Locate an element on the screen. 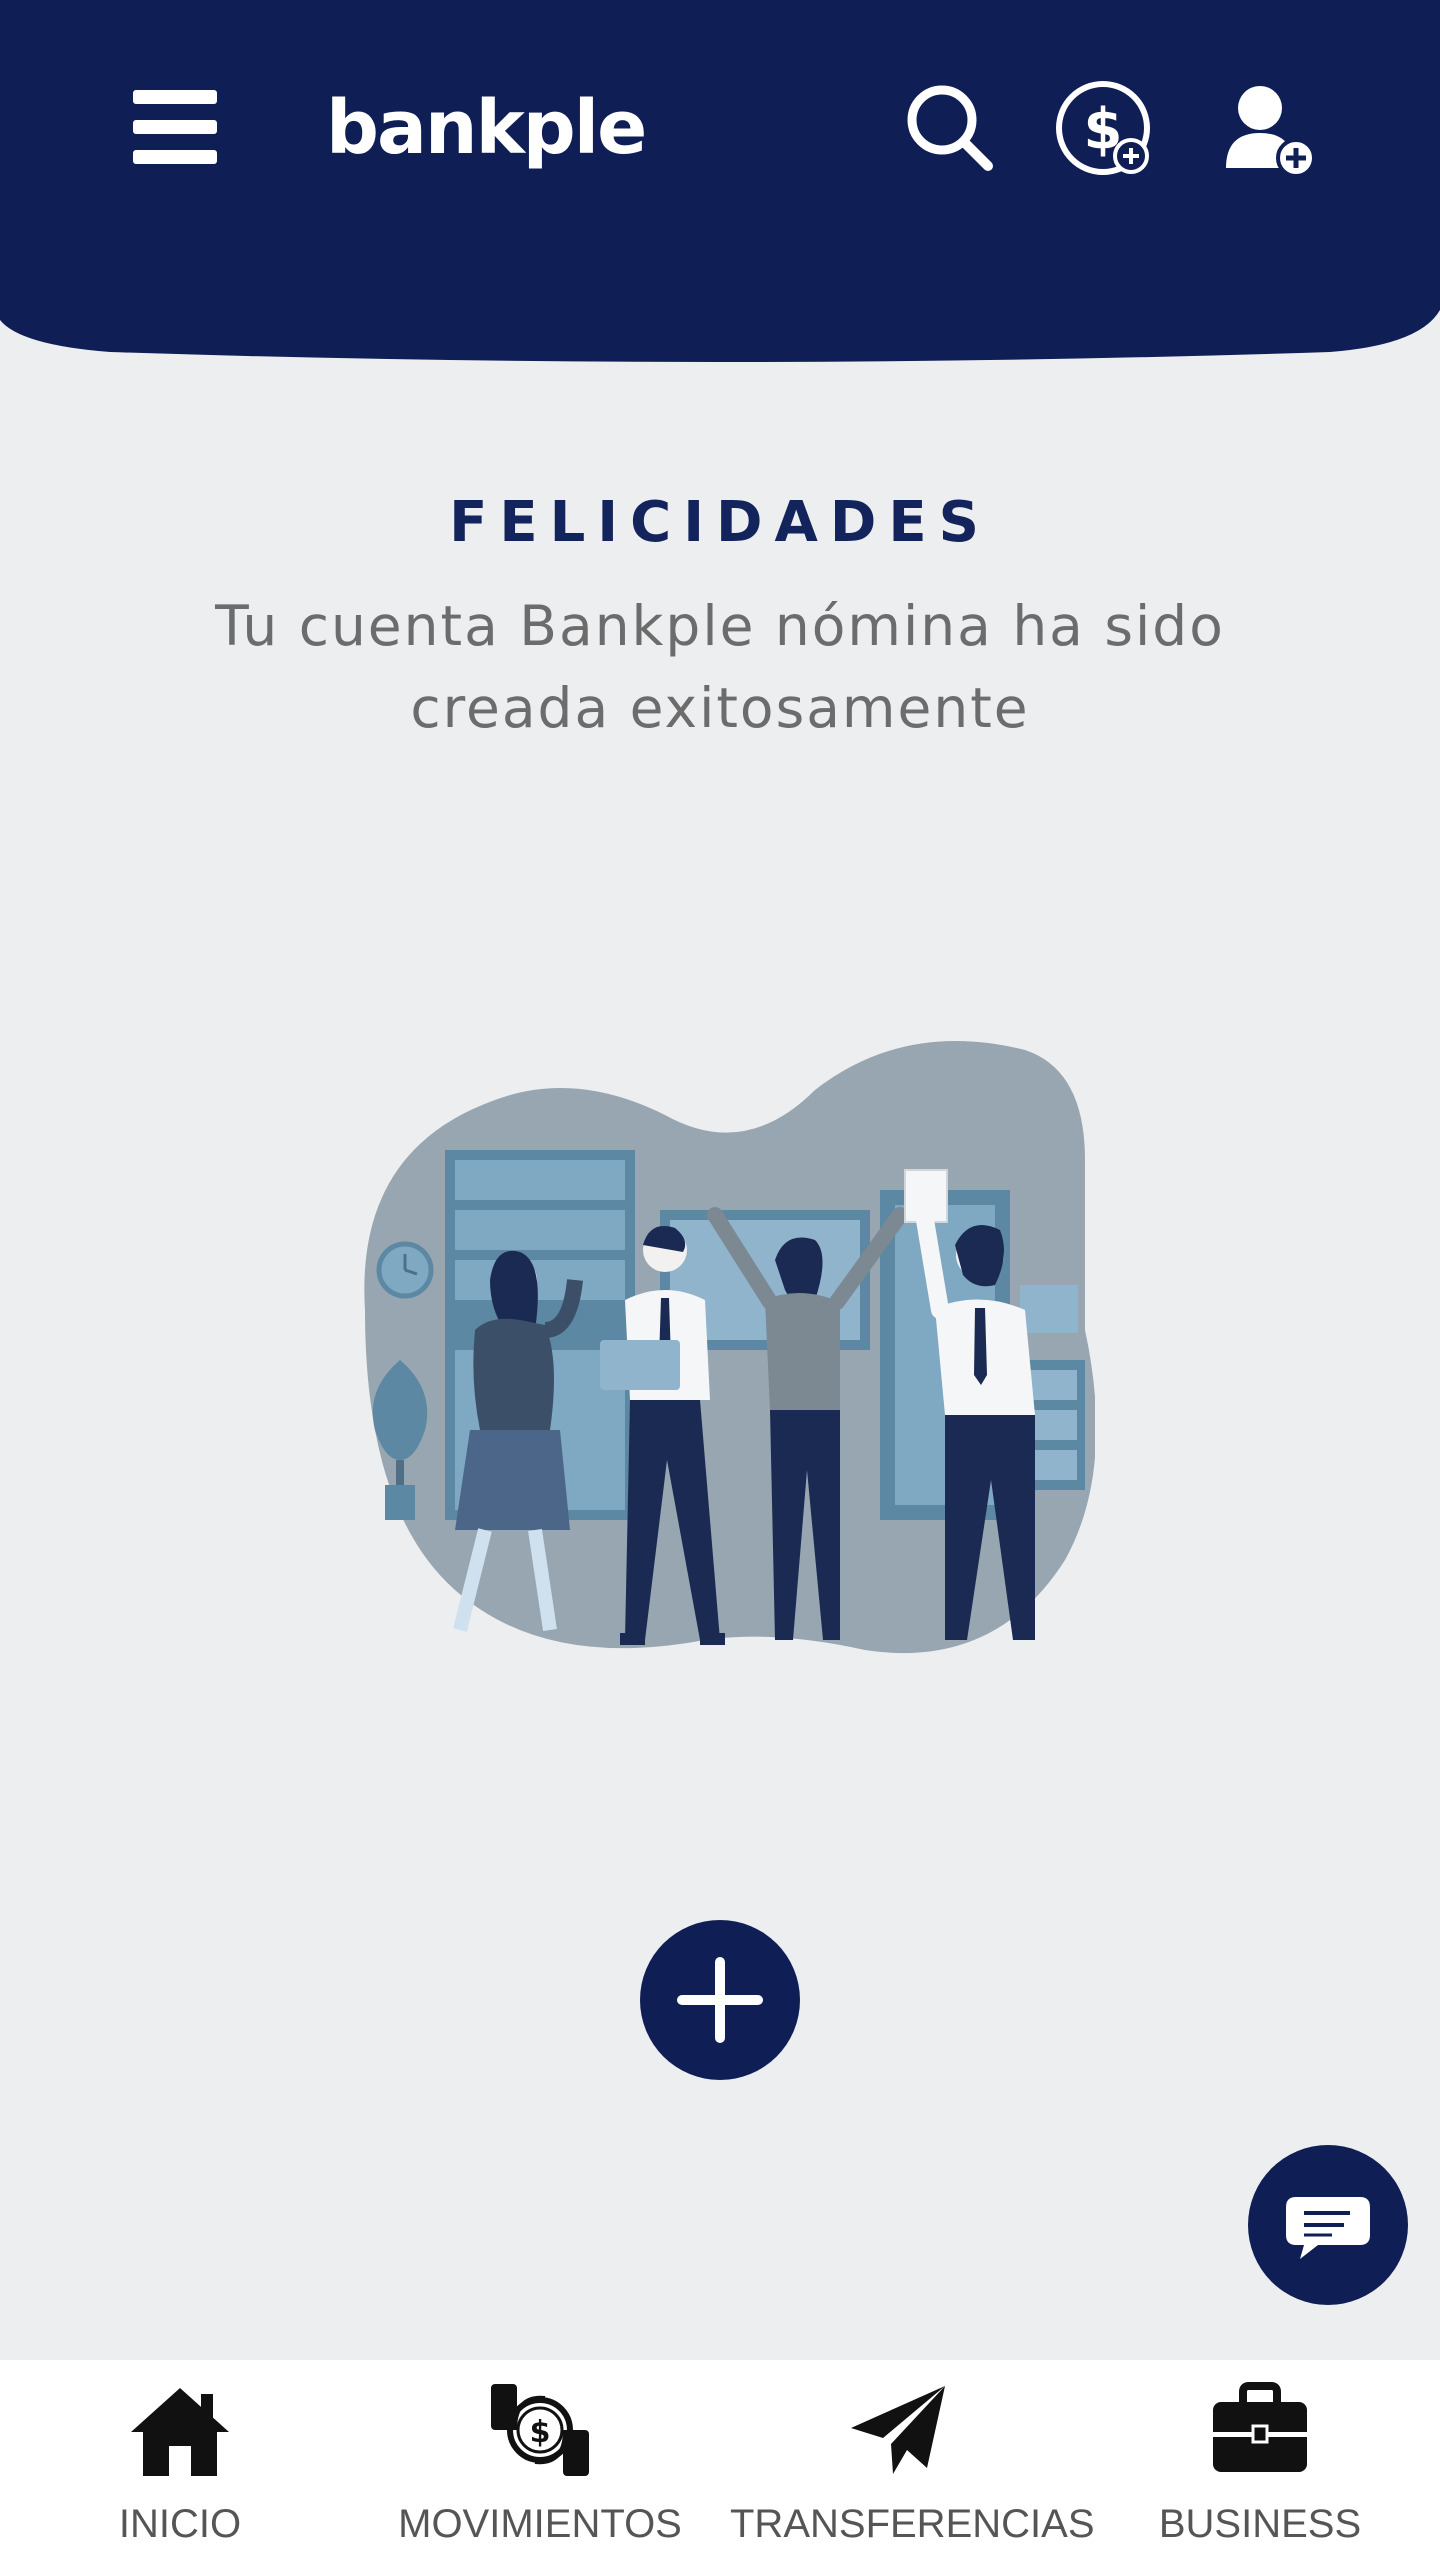 The height and width of the screenshot is (2560, 1440). chat-icon is located at coordinates (1328, 2228).